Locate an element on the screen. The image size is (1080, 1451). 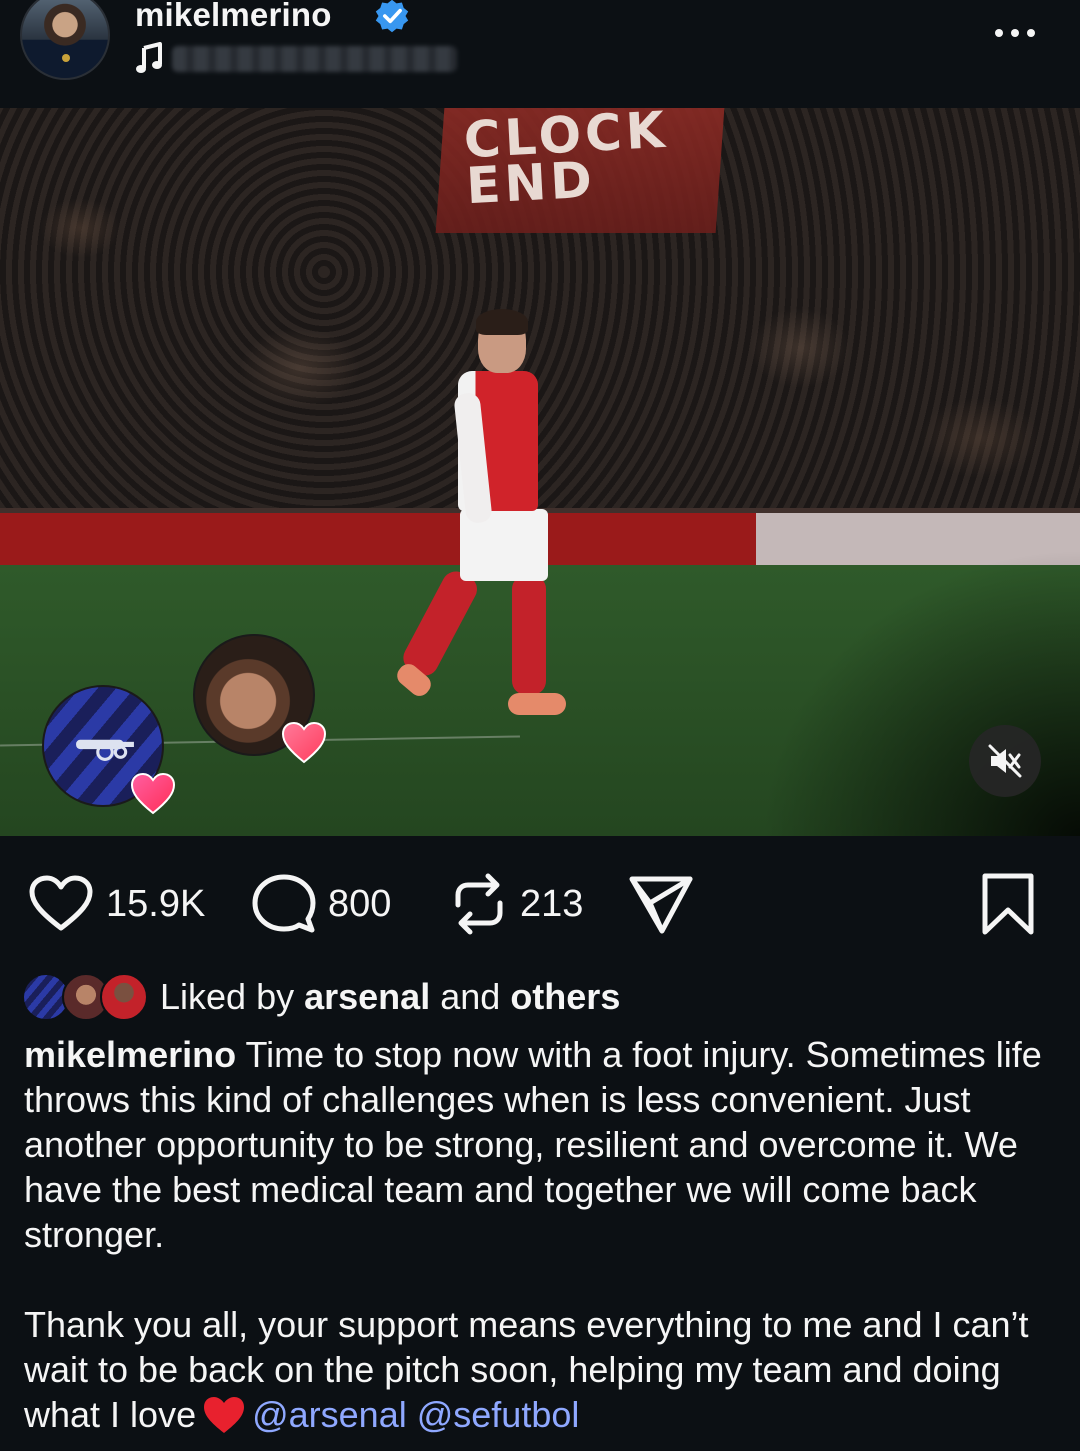
liked-by-user-link: arsenal is located at coordinates (367, 996).